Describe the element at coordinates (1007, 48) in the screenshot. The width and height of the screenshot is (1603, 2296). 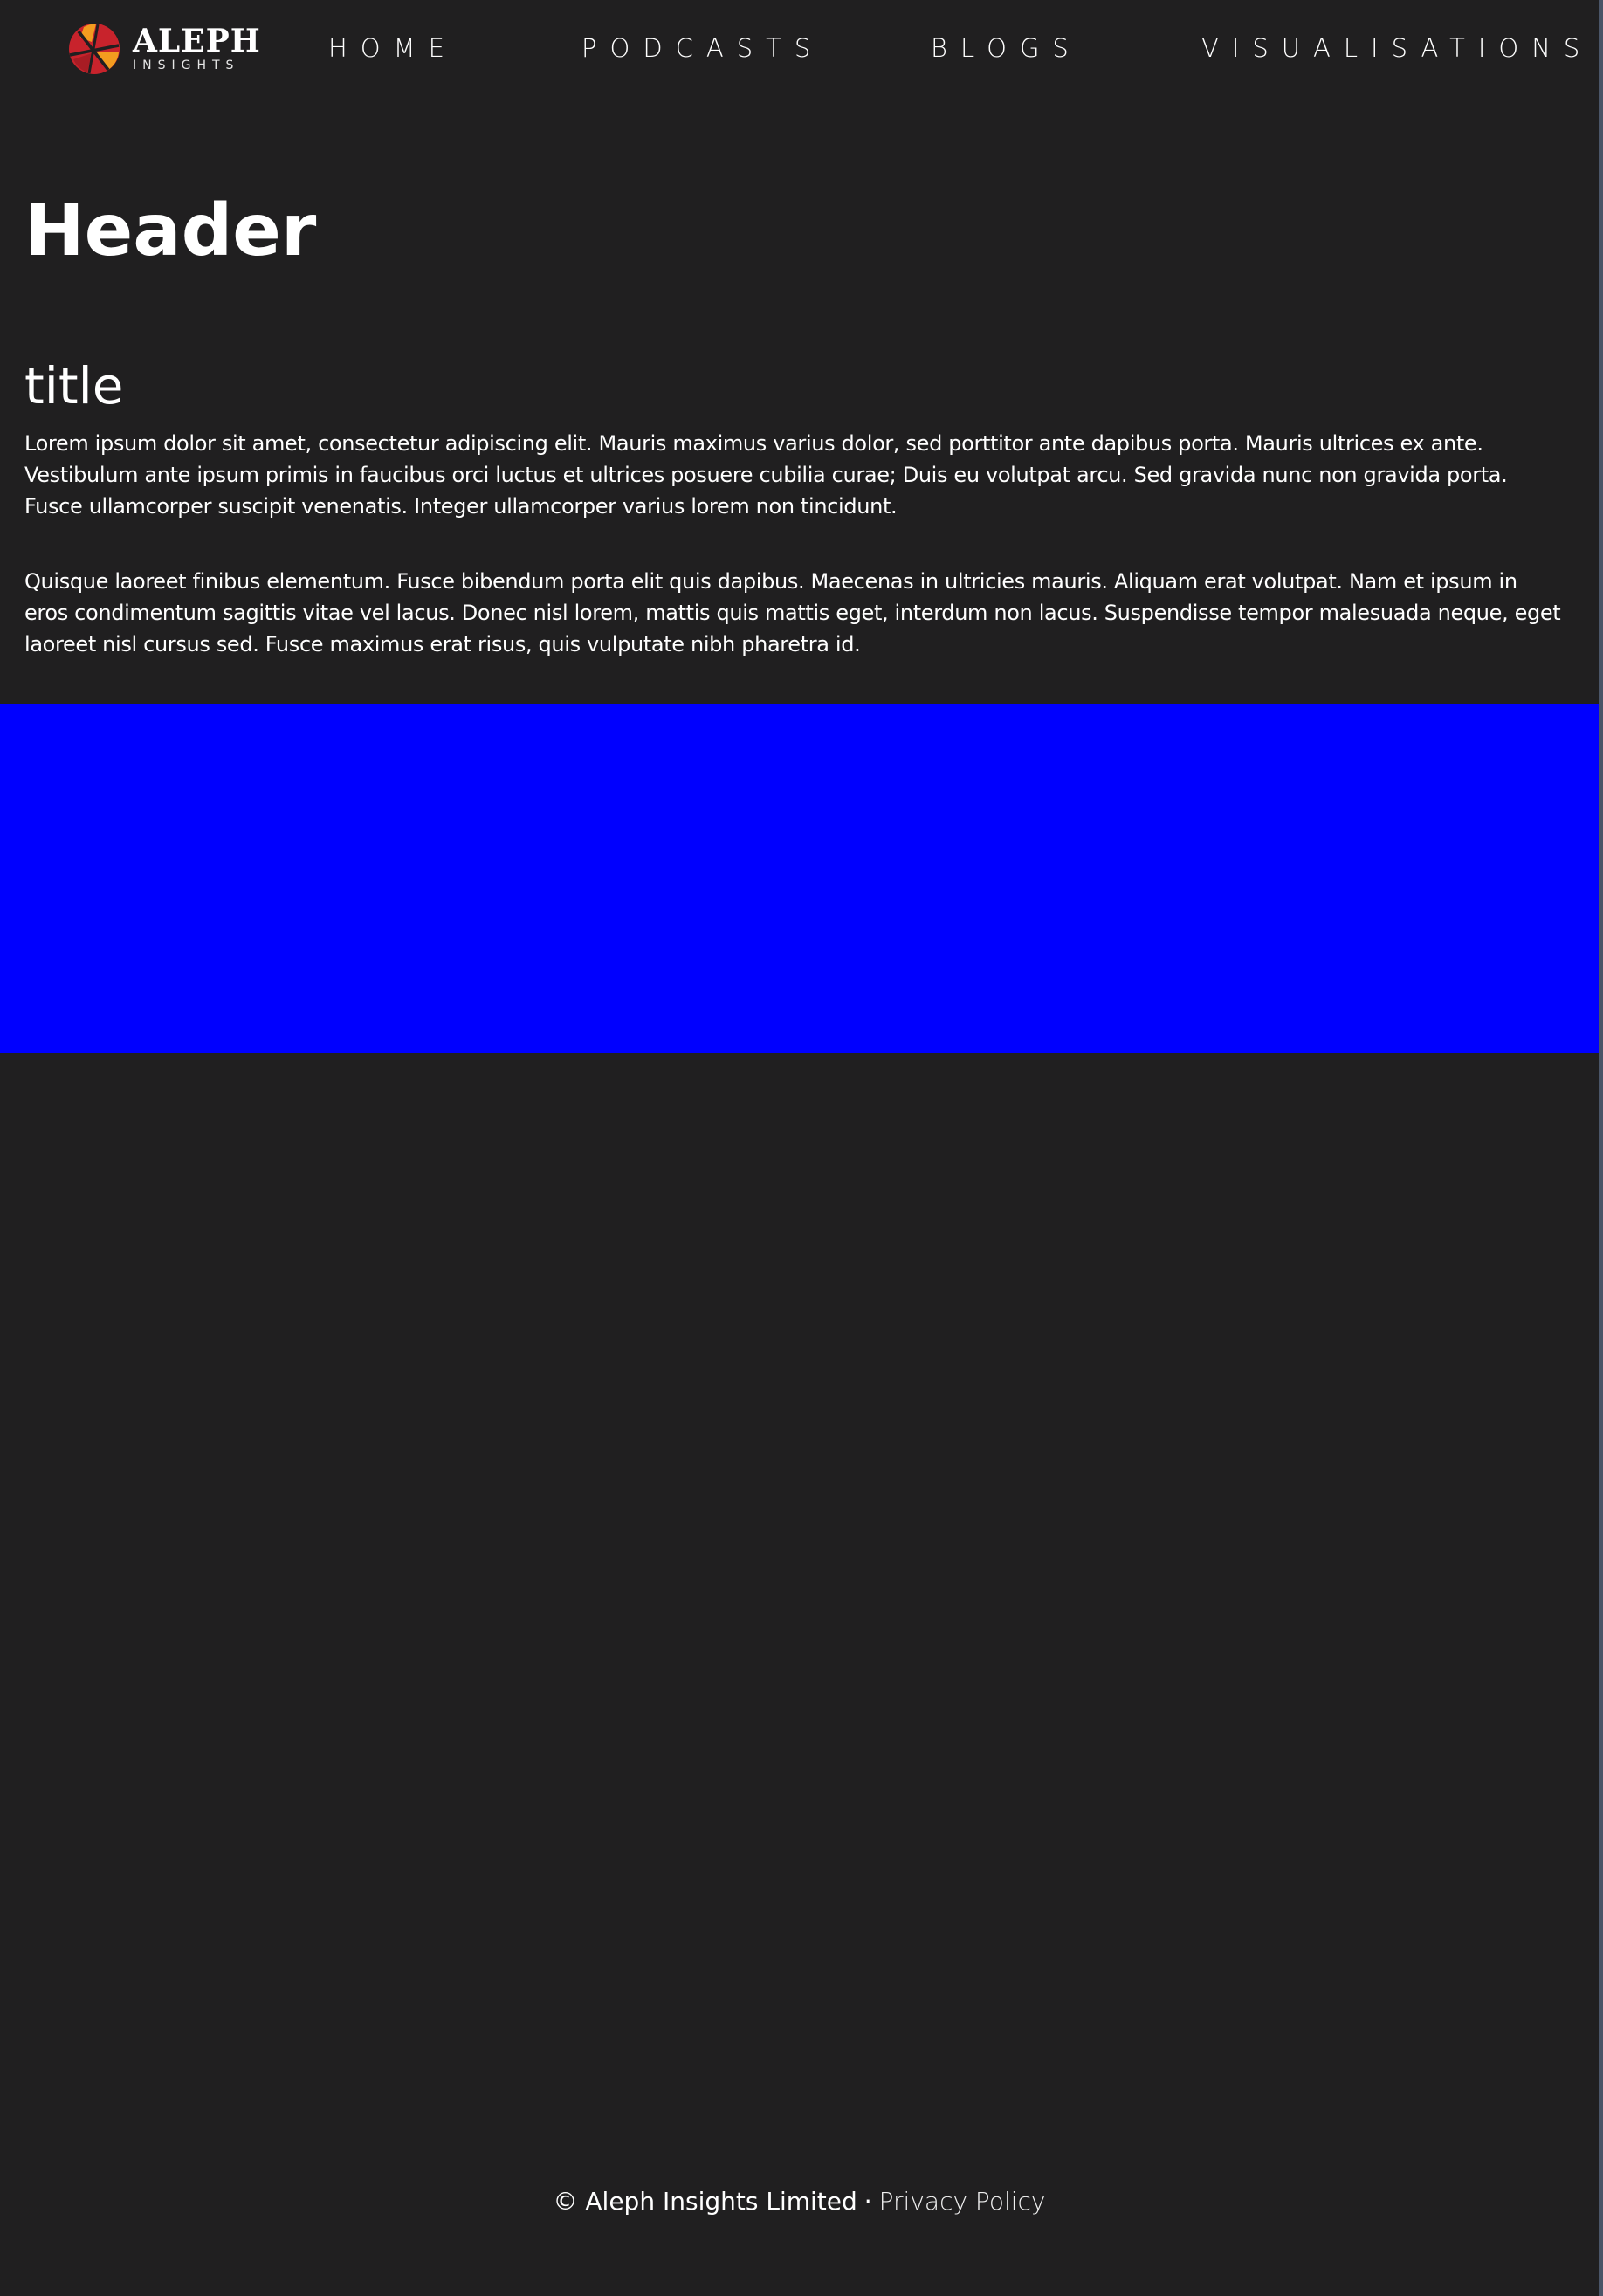
I see `nav-link-blogs: BLOGS` at that location.